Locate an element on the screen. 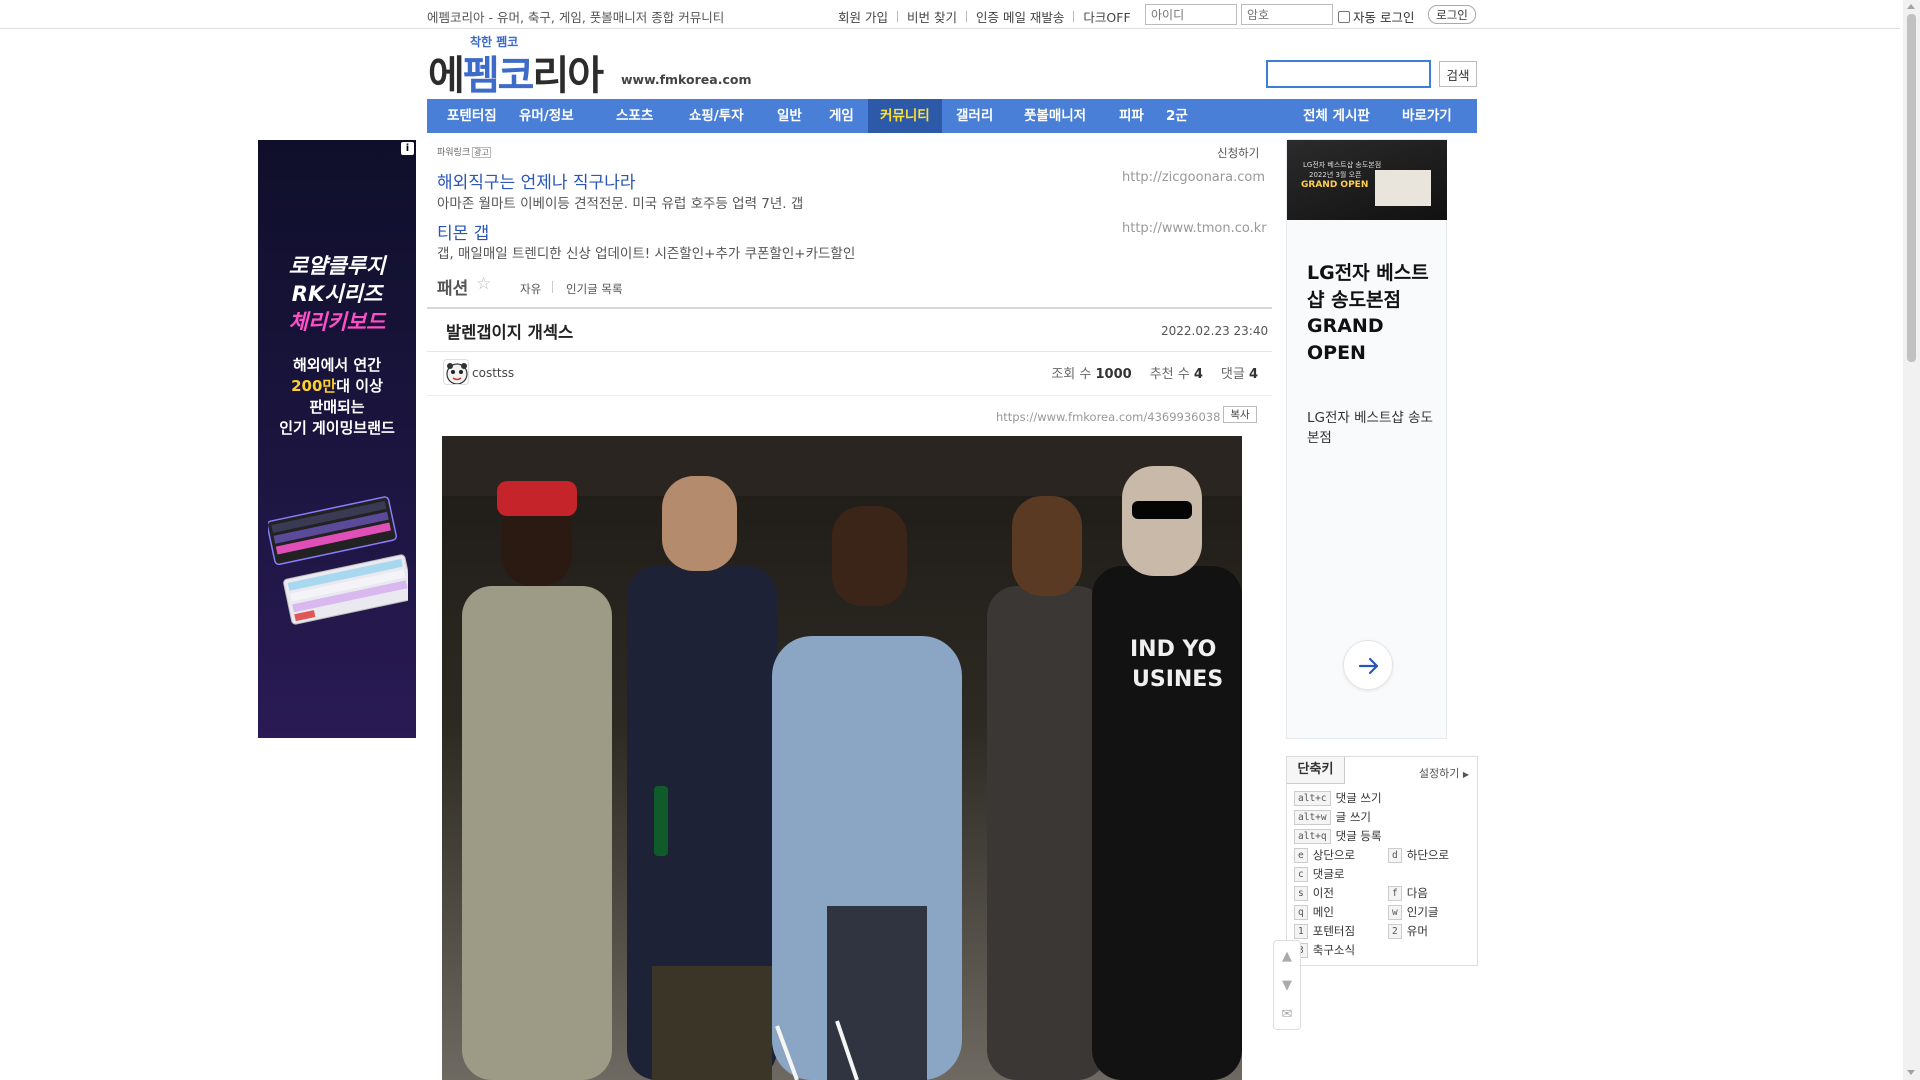 The image size is (1920, 1080). shortcut-label: 다음 is located at coordinates (1417, 893).